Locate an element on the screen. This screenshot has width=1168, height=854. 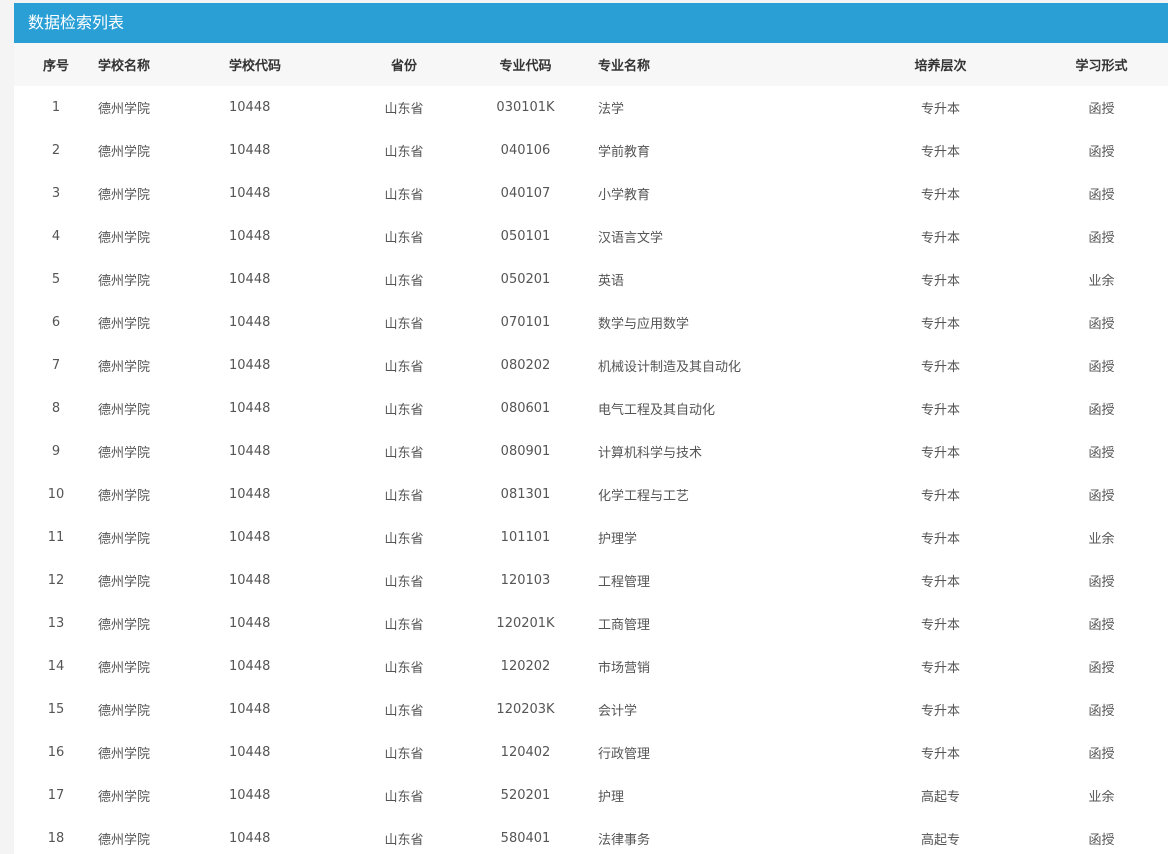
cell-index: 17 is located at coordinates (56, 795).